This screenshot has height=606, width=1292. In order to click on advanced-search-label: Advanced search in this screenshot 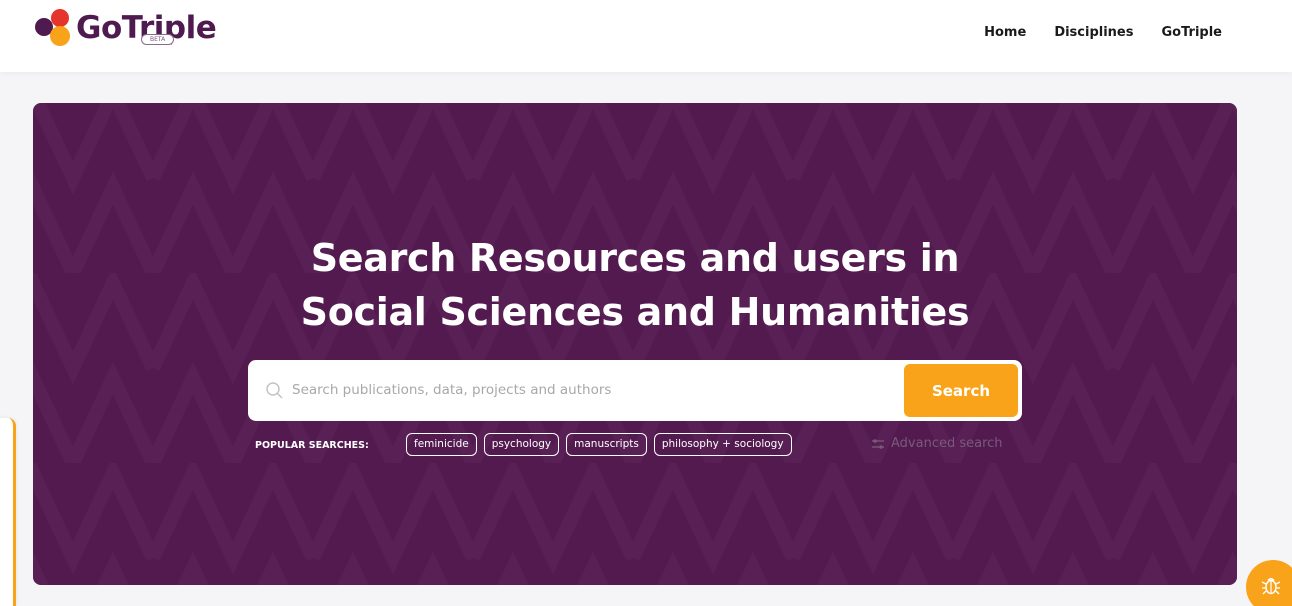, I will do `click(947, 443)`.